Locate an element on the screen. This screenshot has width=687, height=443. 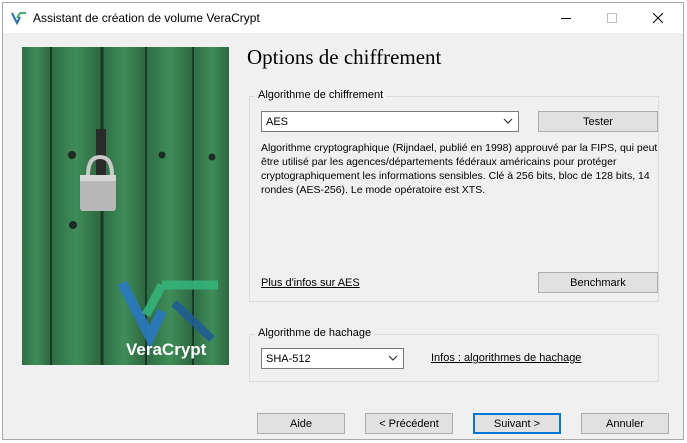
benchmark-button-label: Benchmark is located at coordinates (598, 282).